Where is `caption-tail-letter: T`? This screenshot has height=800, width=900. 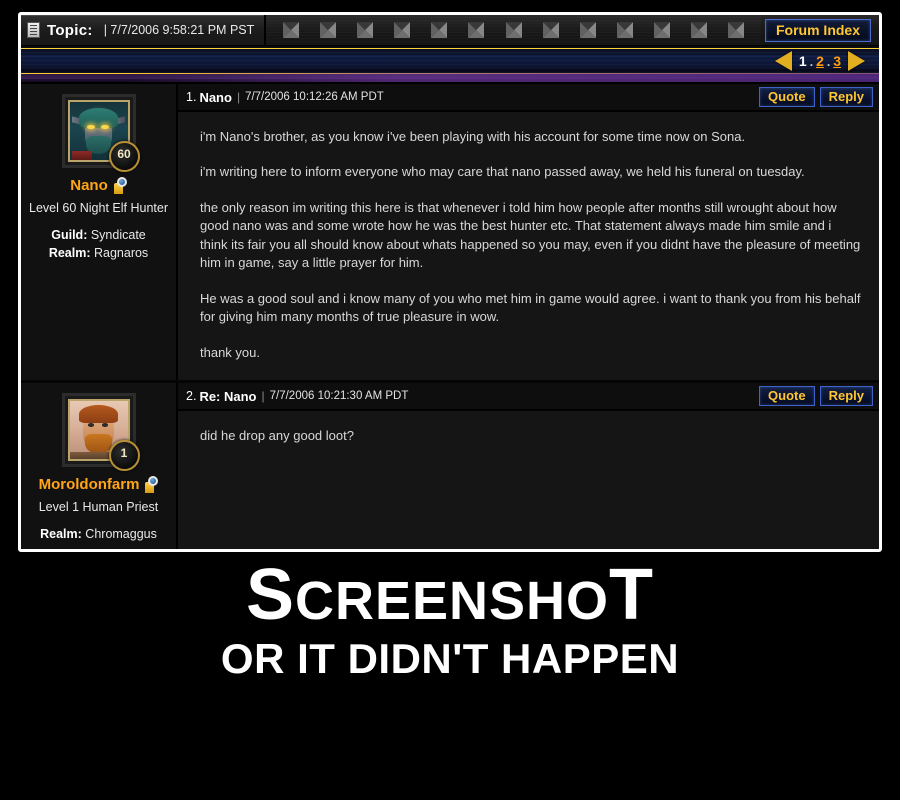
caption-tail-letter: T is located at coordinates (632, 595).